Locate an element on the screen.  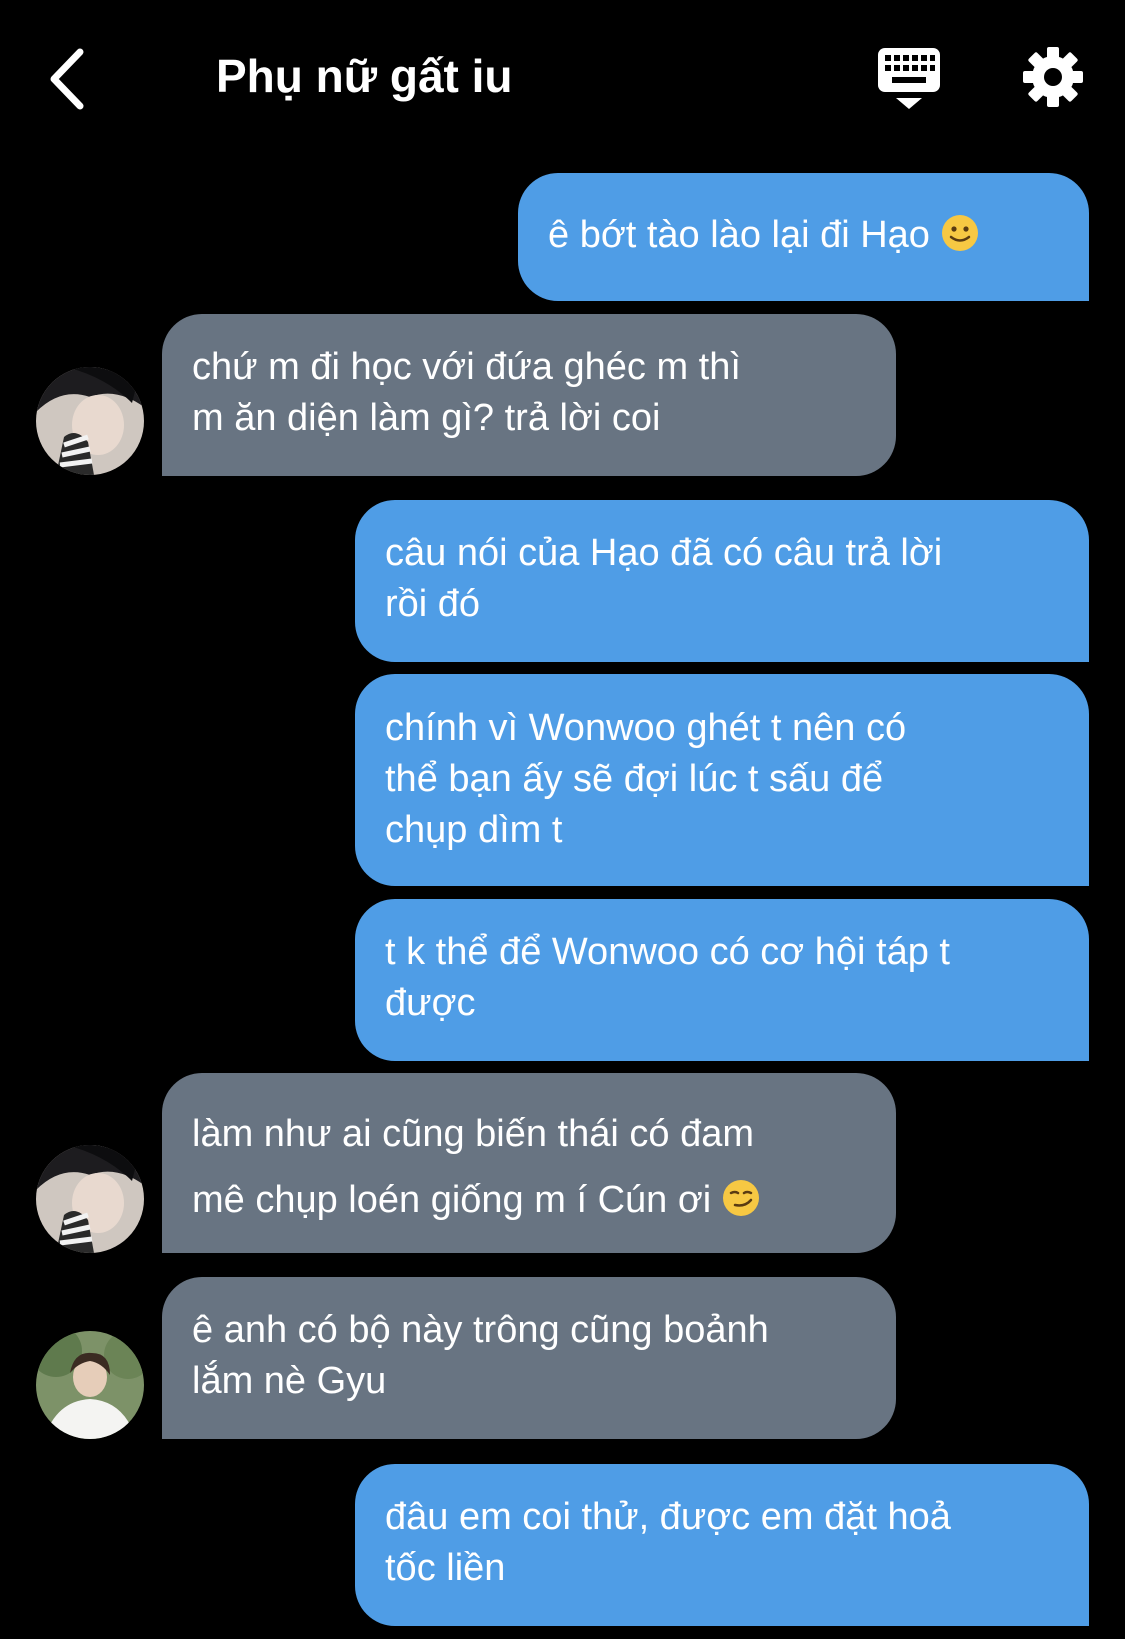
gear-icon is located at coordinates (1053, 77).